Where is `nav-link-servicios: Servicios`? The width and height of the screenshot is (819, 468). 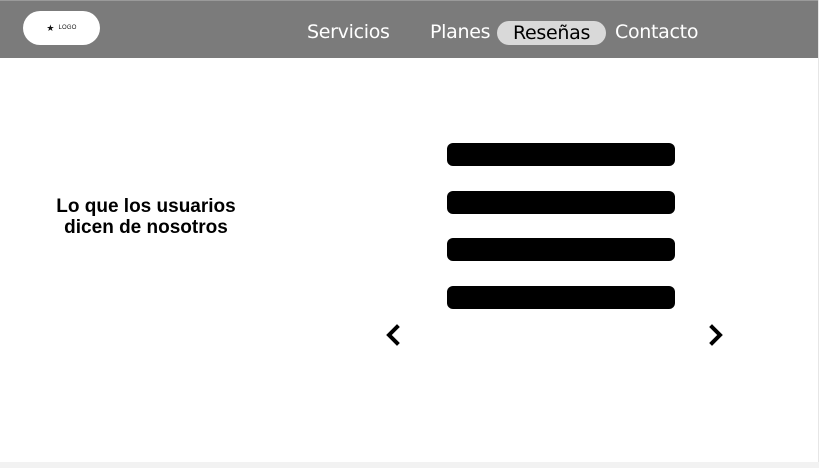 nav-link-servicios: Servicios is located at coordinates (348, 32).